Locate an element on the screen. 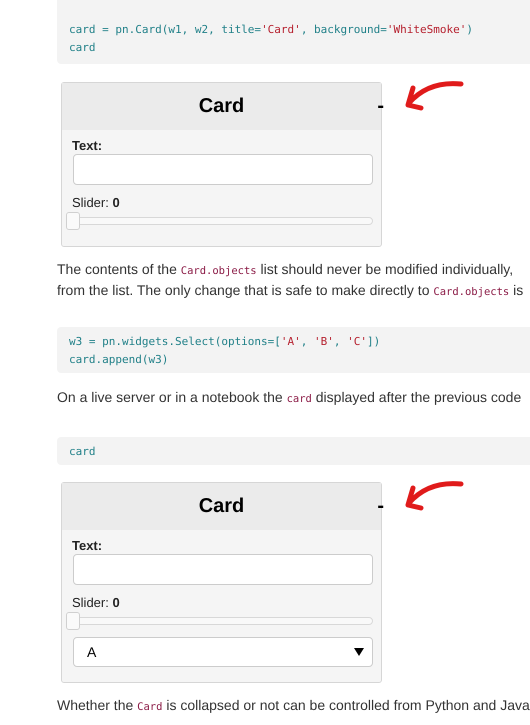  paragraph: The contents of the Card.objects list should never be modified individually, from the list. The only change that is safe to make directly to Card.objects is is located at coordinates (290, 280).